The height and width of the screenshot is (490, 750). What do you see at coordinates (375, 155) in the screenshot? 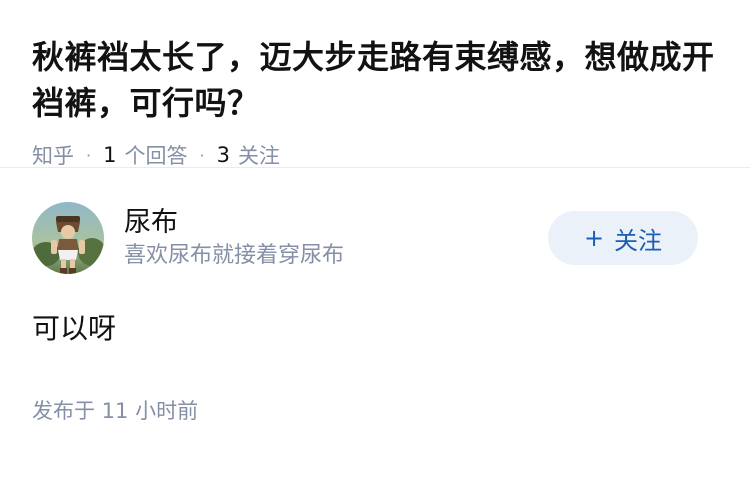
I see `question-meta: 知乎 · 1 个回答 · 3 关注` at bounding box center [375, 155].